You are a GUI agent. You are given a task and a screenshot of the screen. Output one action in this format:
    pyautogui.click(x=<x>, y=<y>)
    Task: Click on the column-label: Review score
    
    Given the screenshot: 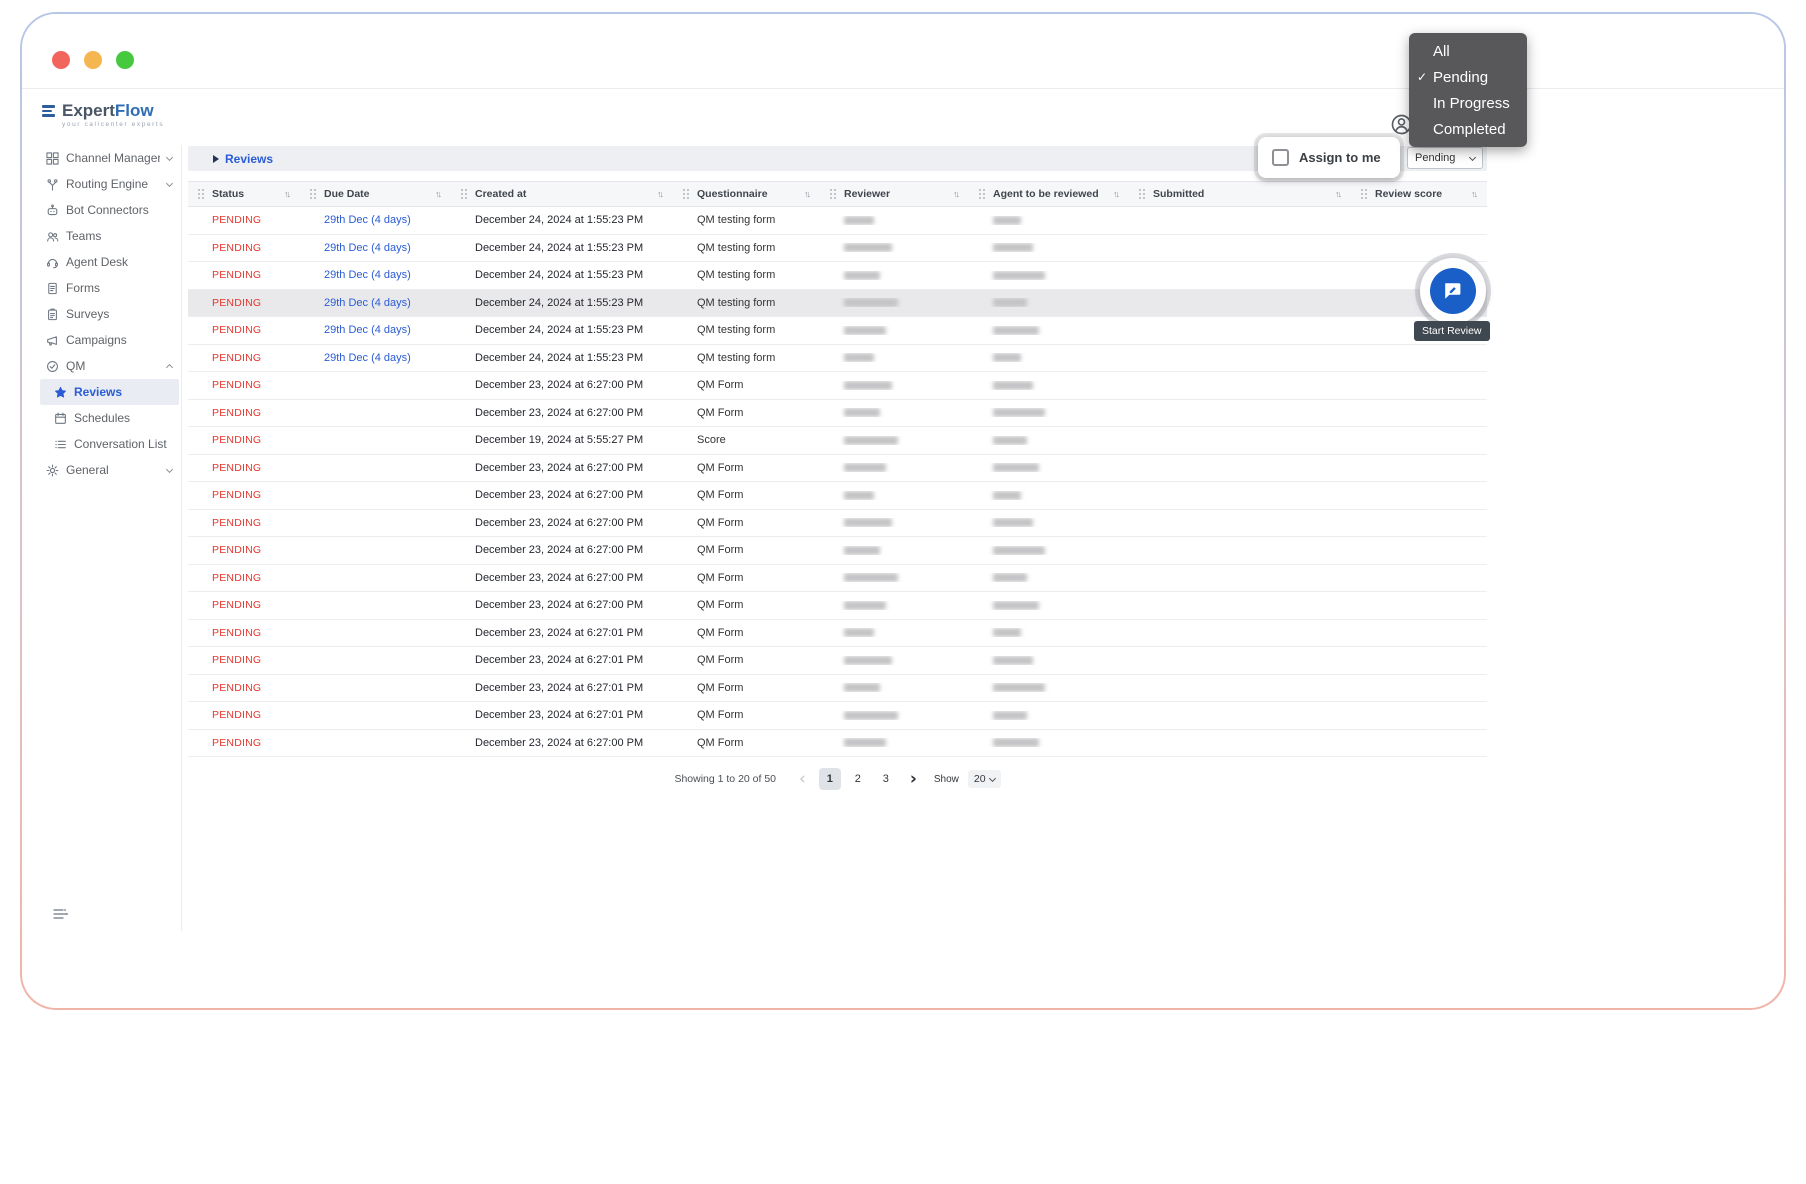 What is the action you would take?
    pyautogui.click(x=1409, y=194)
    